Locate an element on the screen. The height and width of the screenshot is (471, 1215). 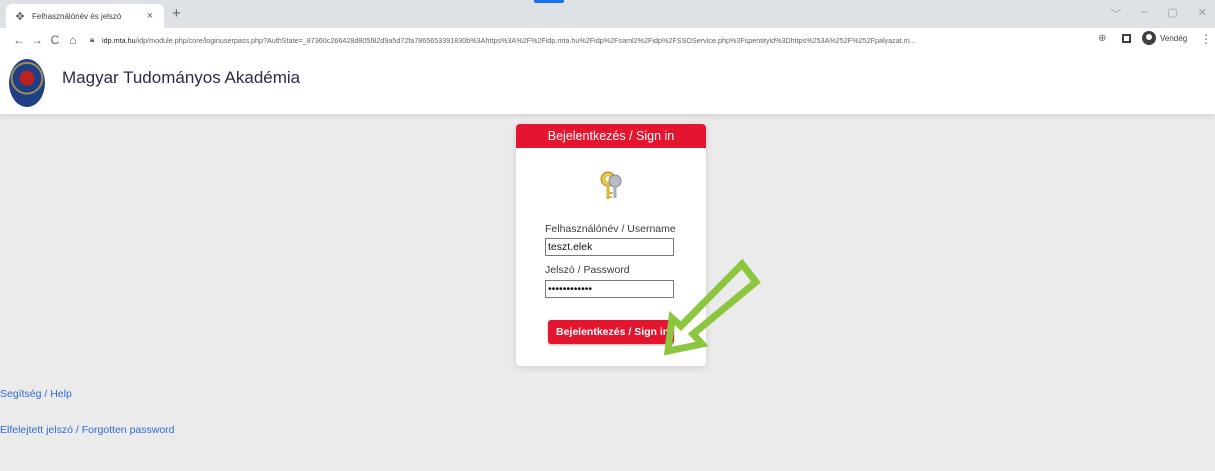
close-tab-icon: × is located at coordinates (150, 16).